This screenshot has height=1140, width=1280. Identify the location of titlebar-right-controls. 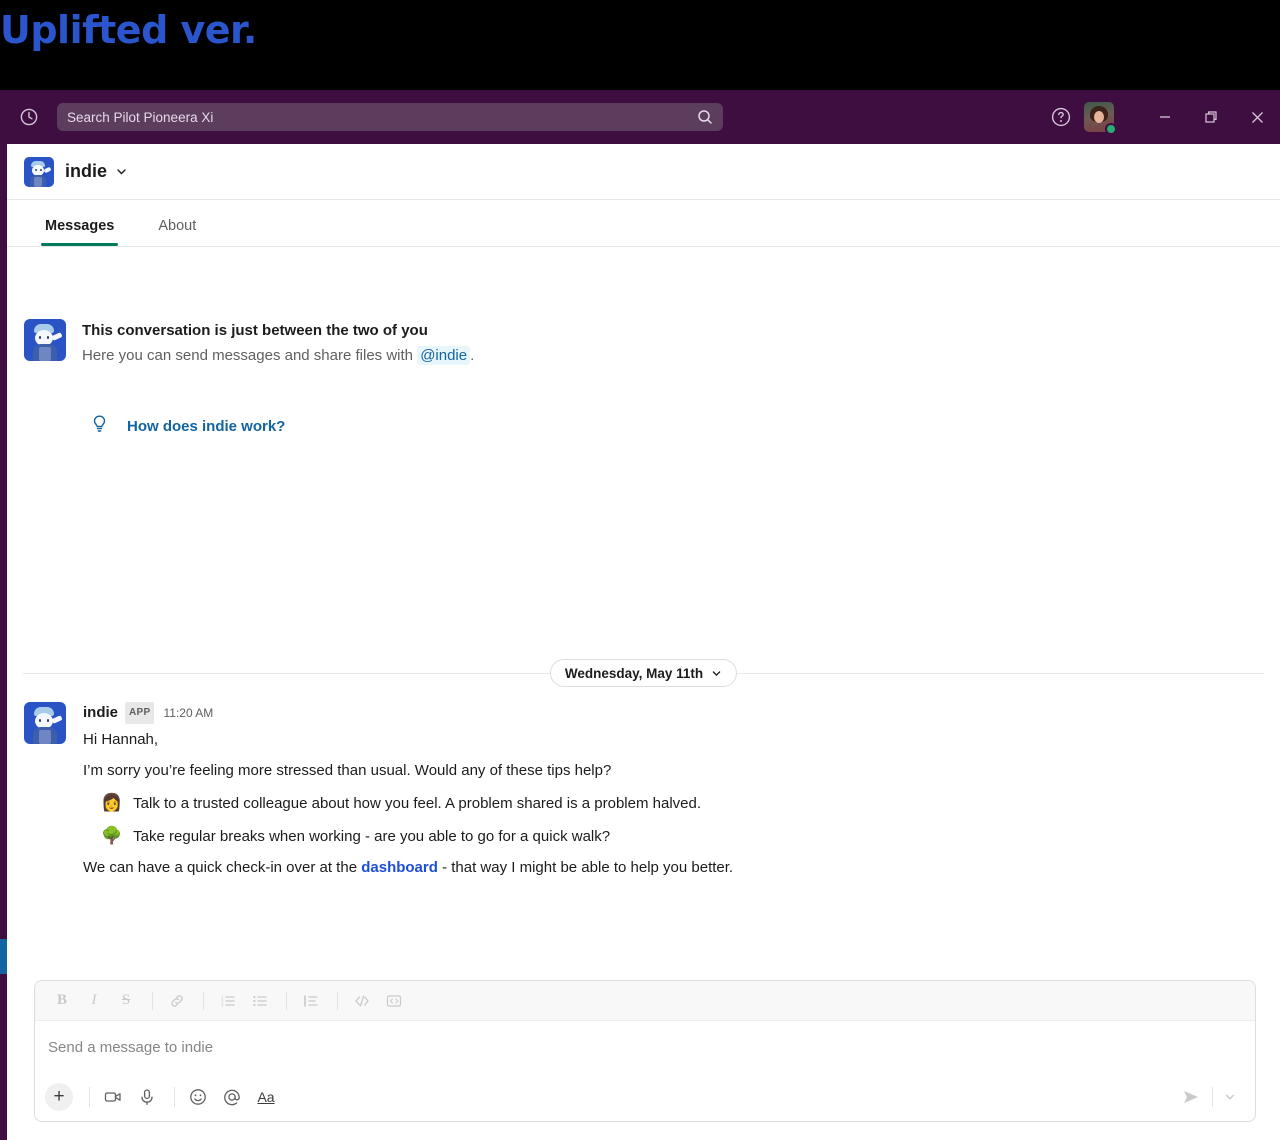
(1162, 117).